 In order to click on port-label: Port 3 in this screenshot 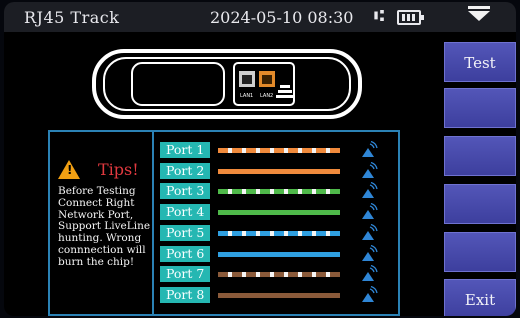, I will do `click(185, 191)`.